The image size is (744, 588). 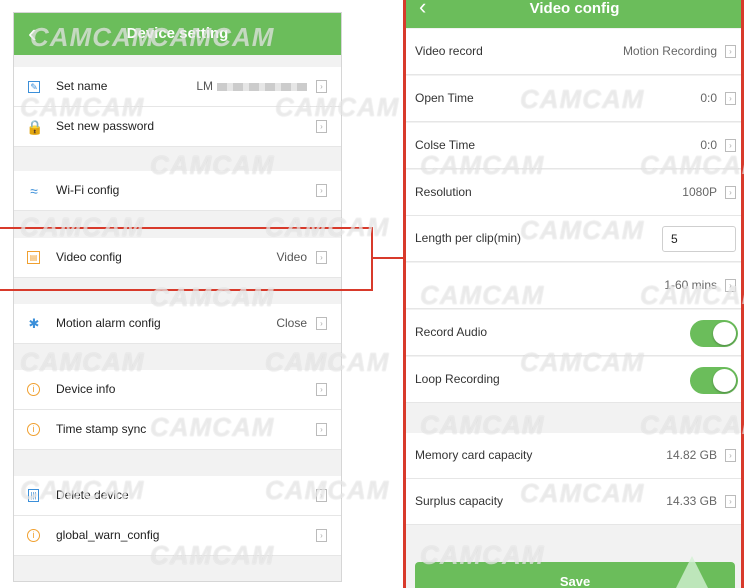 I want to click on page-title: Device setting, so click(x=177, y=33).